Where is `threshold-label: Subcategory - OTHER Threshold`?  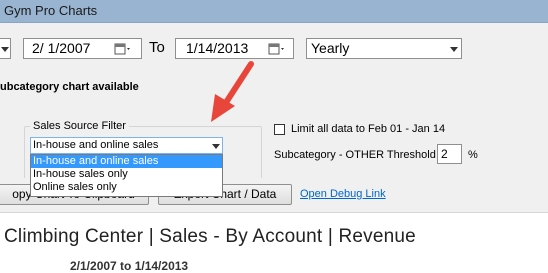
threshold-label: Subcategory - OTHER Threshold is located at coordinates (355, 155).